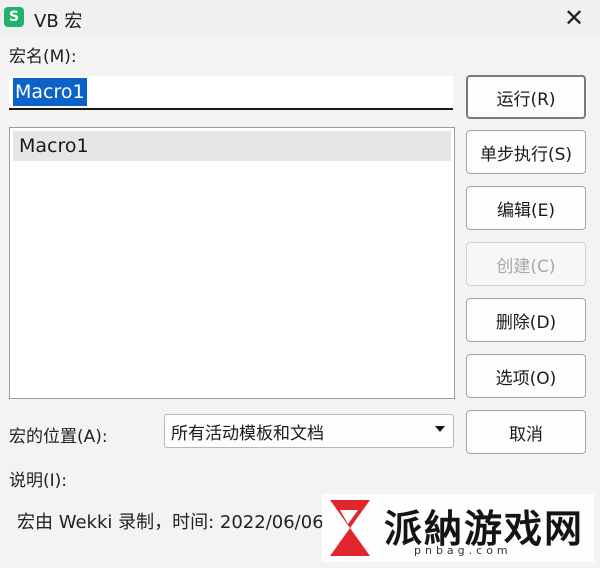 The height and width of the screenshot is (568, 600). Describe the element at coordinates (526, 208) in the screenshot. I see `edit-button: 编辑(E)` at that location.